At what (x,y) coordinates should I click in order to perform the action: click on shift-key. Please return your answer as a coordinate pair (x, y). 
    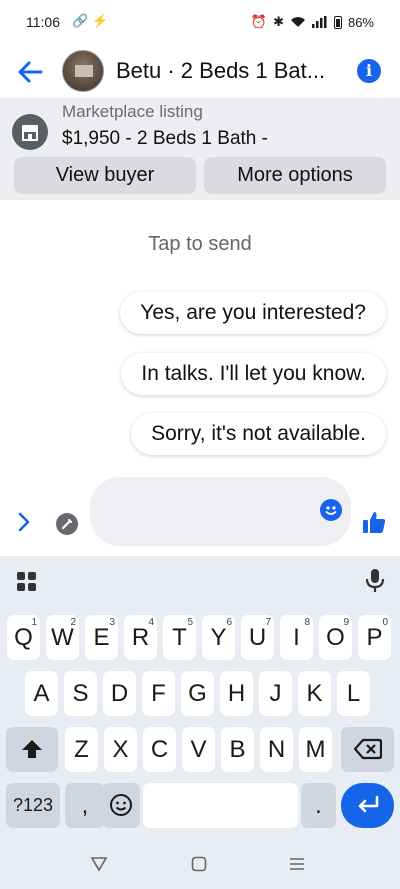
    Looking at the image, I should click on (32, 749).